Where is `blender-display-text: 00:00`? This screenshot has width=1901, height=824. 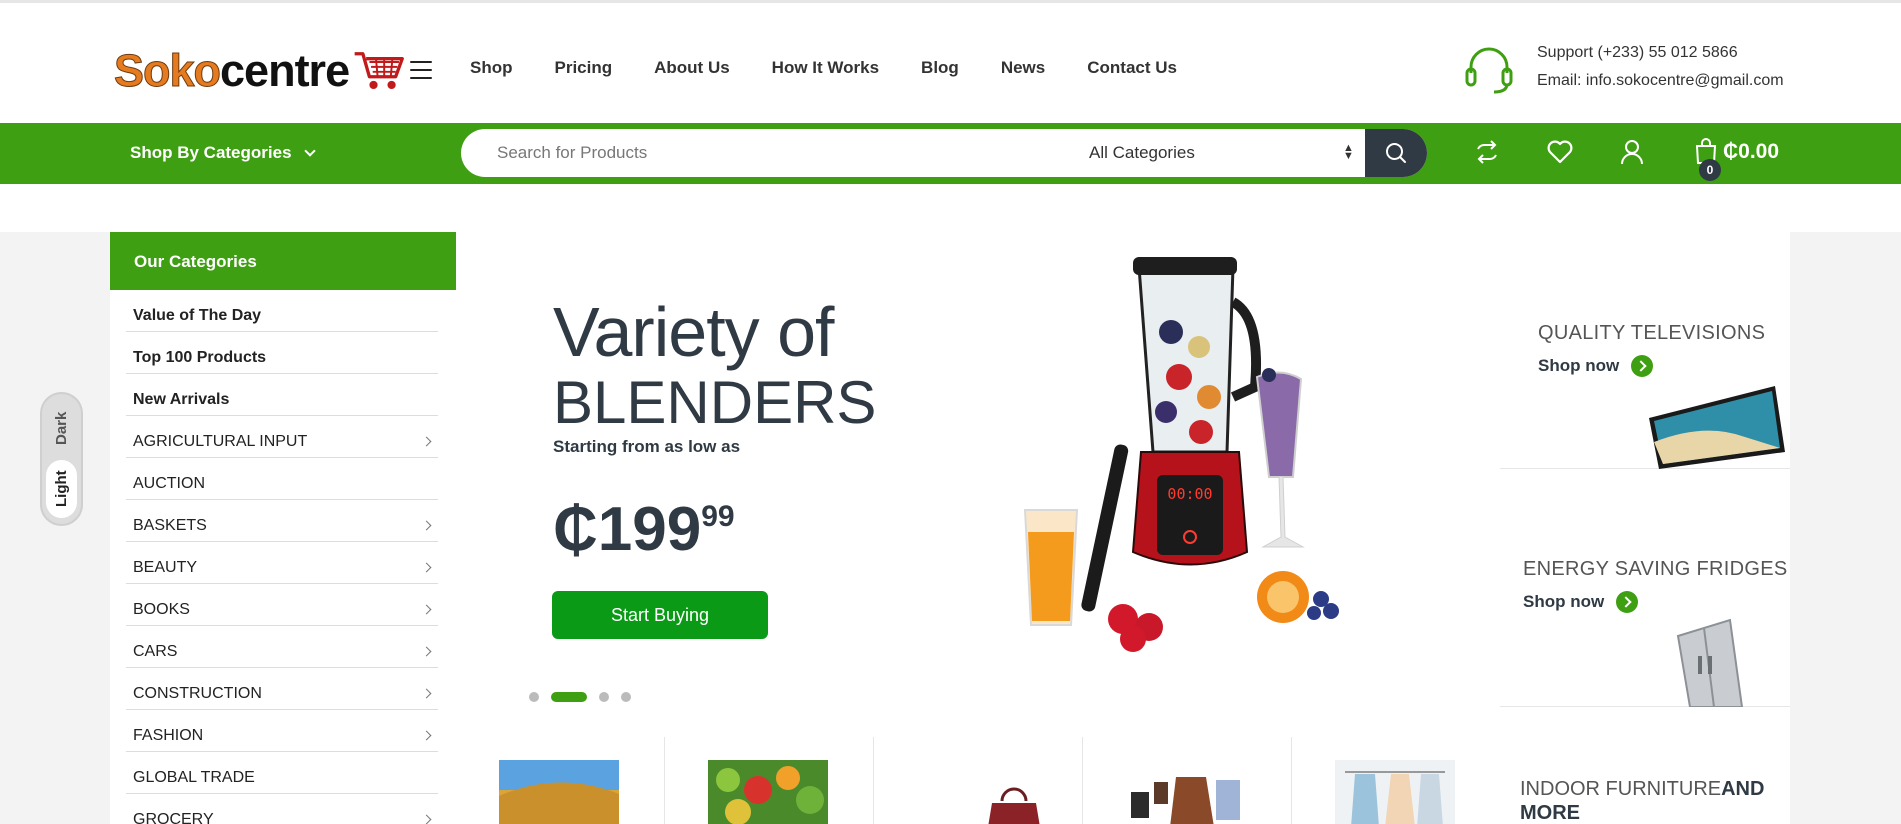 blender-display-text: 00:00 is located at coordinates (1189, 494).